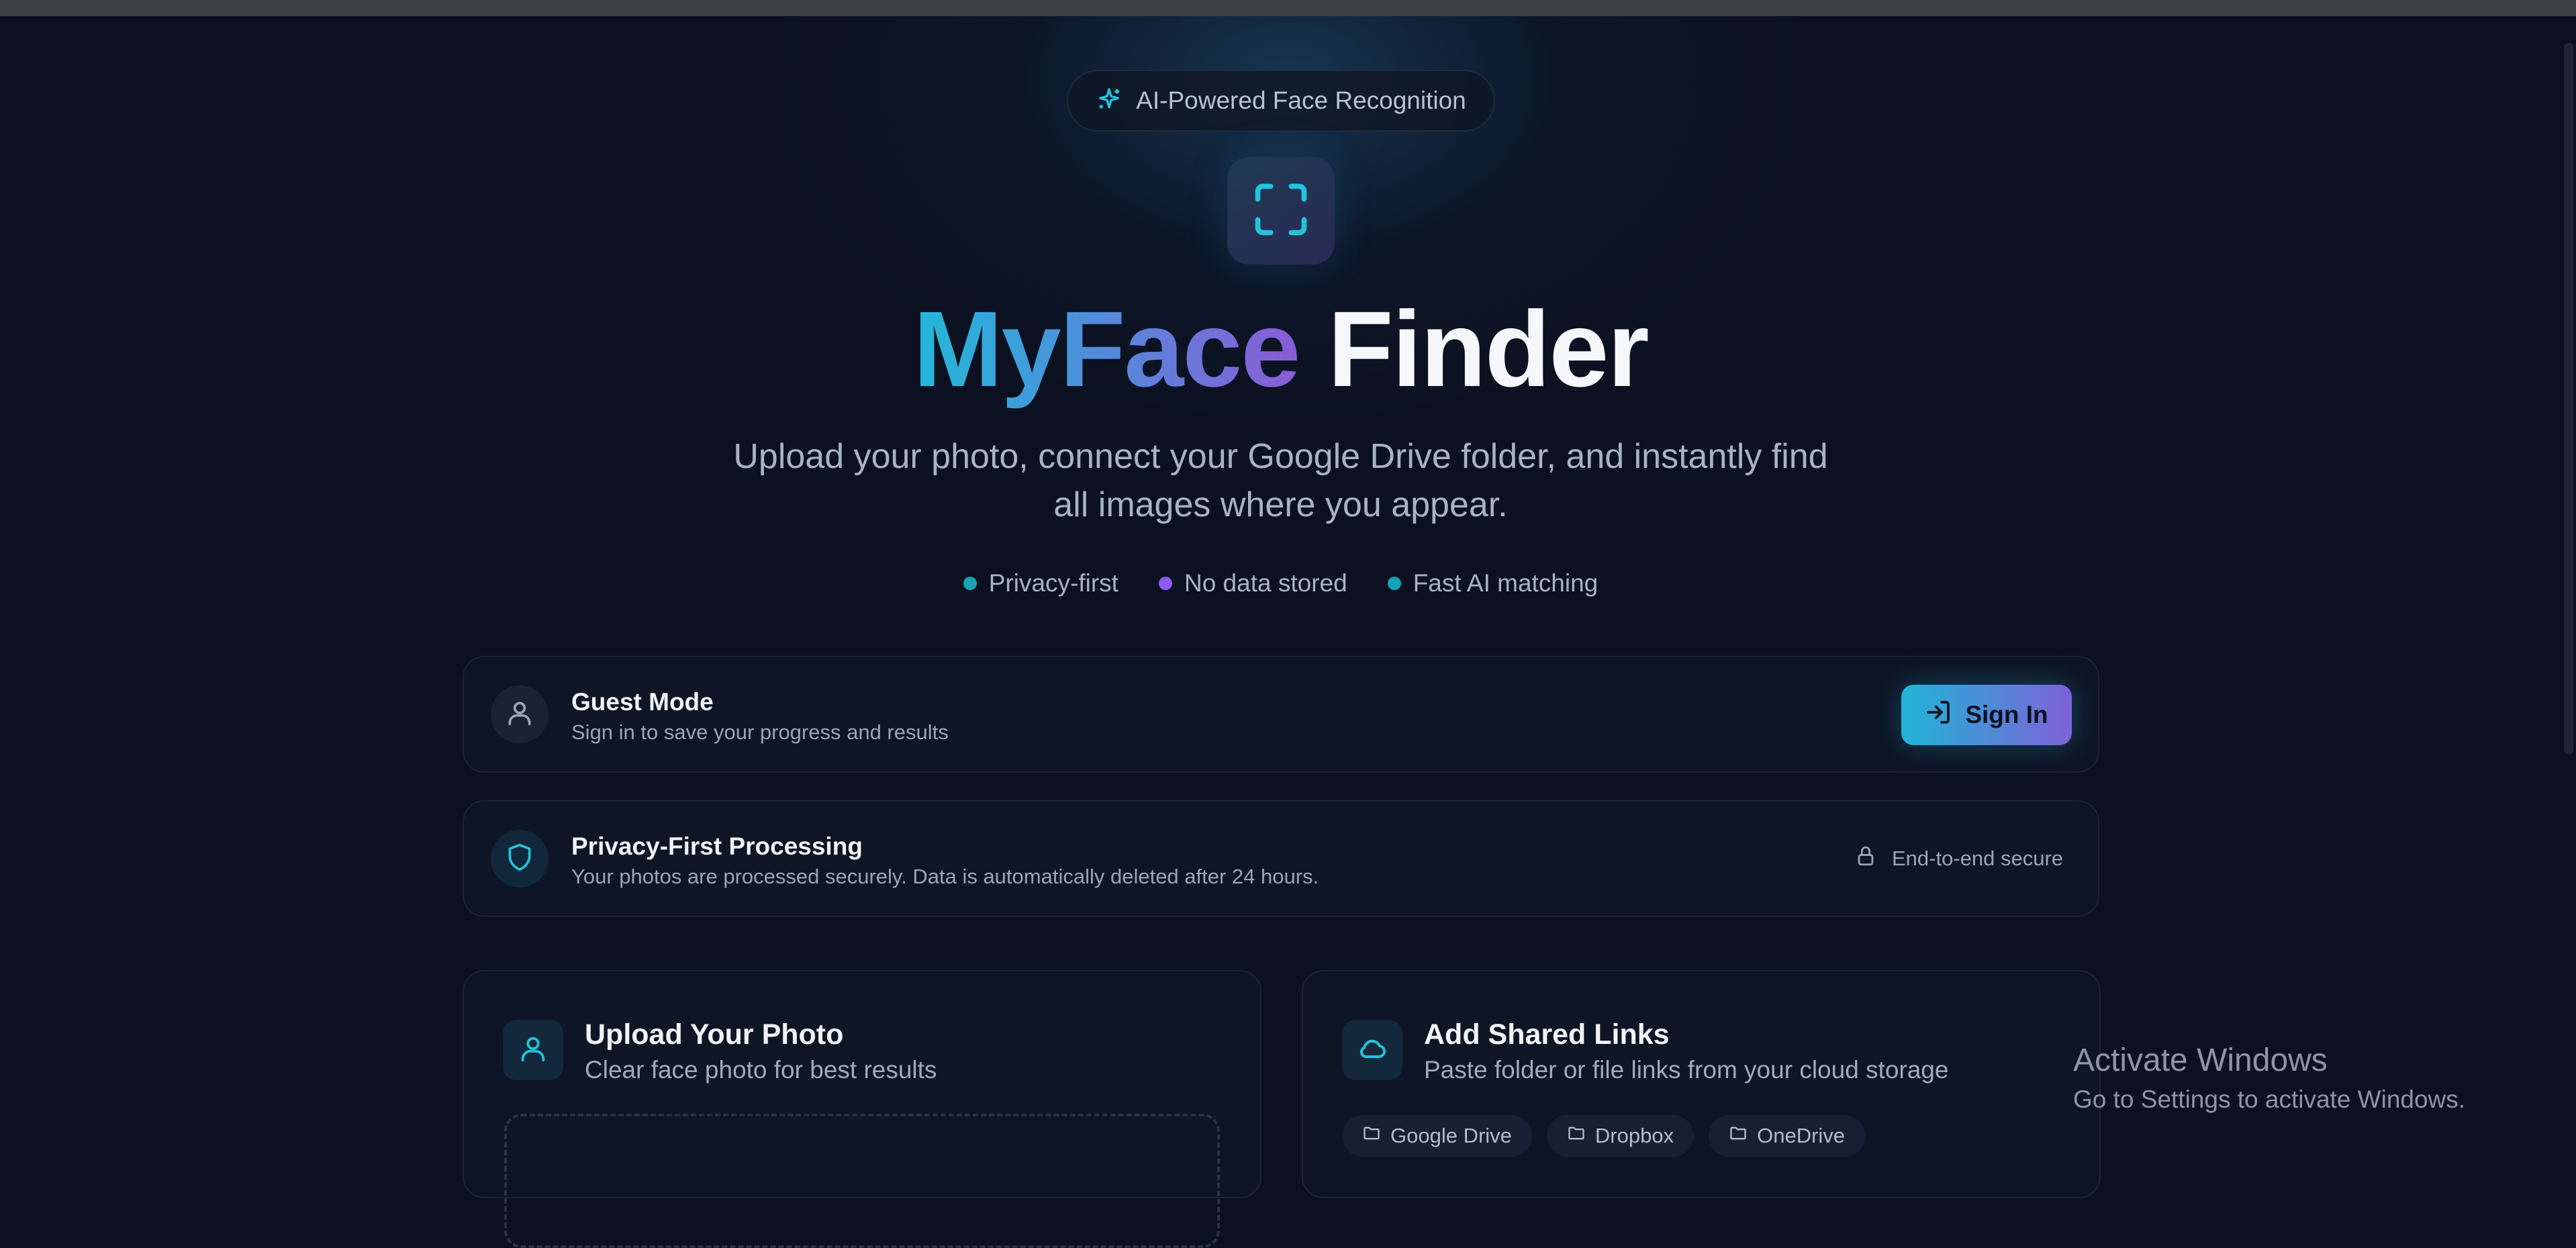 The width and height of the screenshot is (2576, 1248). I want to click on feature-item: No data stored, so click(1252, 583).